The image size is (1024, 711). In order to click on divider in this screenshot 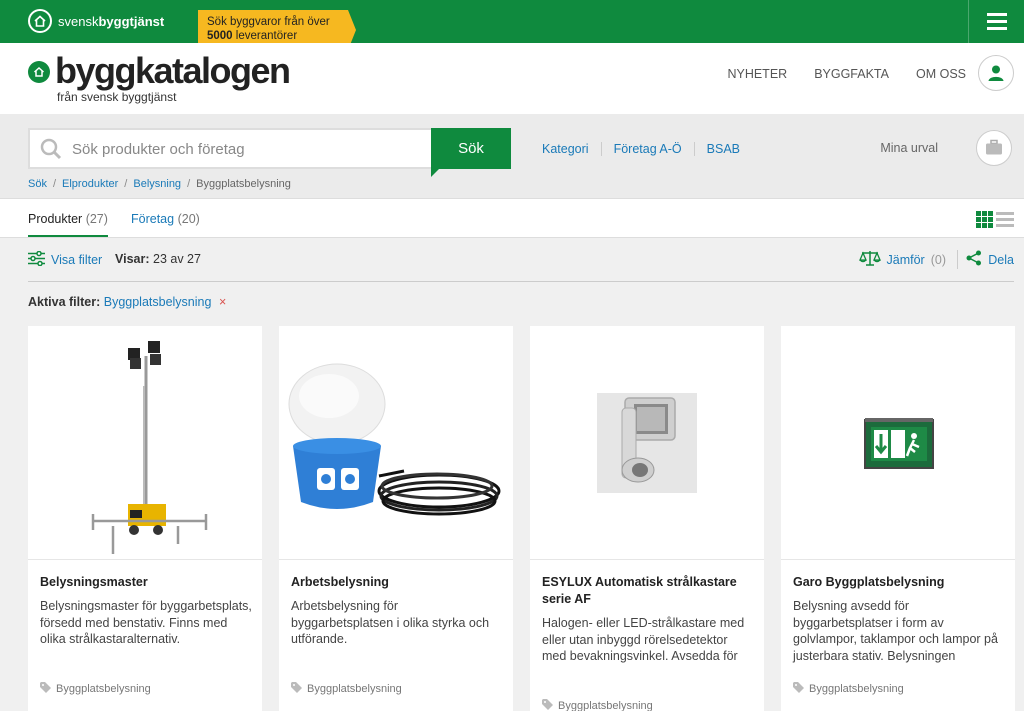, I will do `click(521, 281)`.